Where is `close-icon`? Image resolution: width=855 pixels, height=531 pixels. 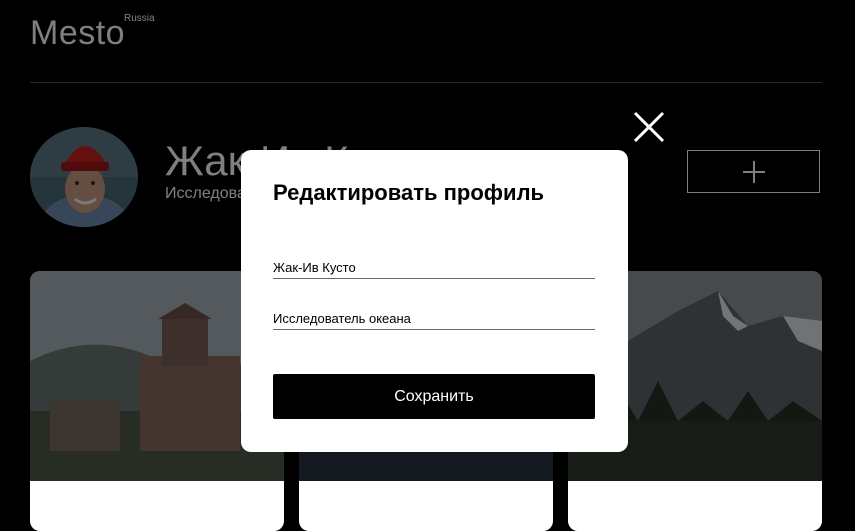 close-icon is located at coordinates (649, 127).